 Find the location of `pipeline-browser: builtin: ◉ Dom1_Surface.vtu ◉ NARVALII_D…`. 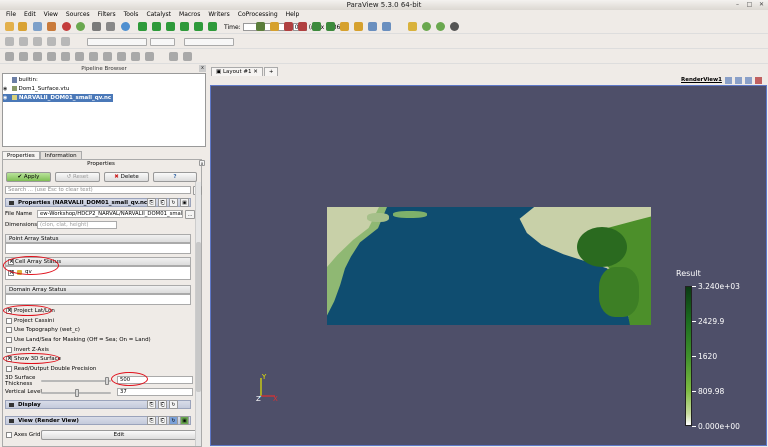

pipeline-browser: builtin: ◉ Dom1_Surface.vtu ◉ NARVALII_D… is located at coordinates (104, 110).